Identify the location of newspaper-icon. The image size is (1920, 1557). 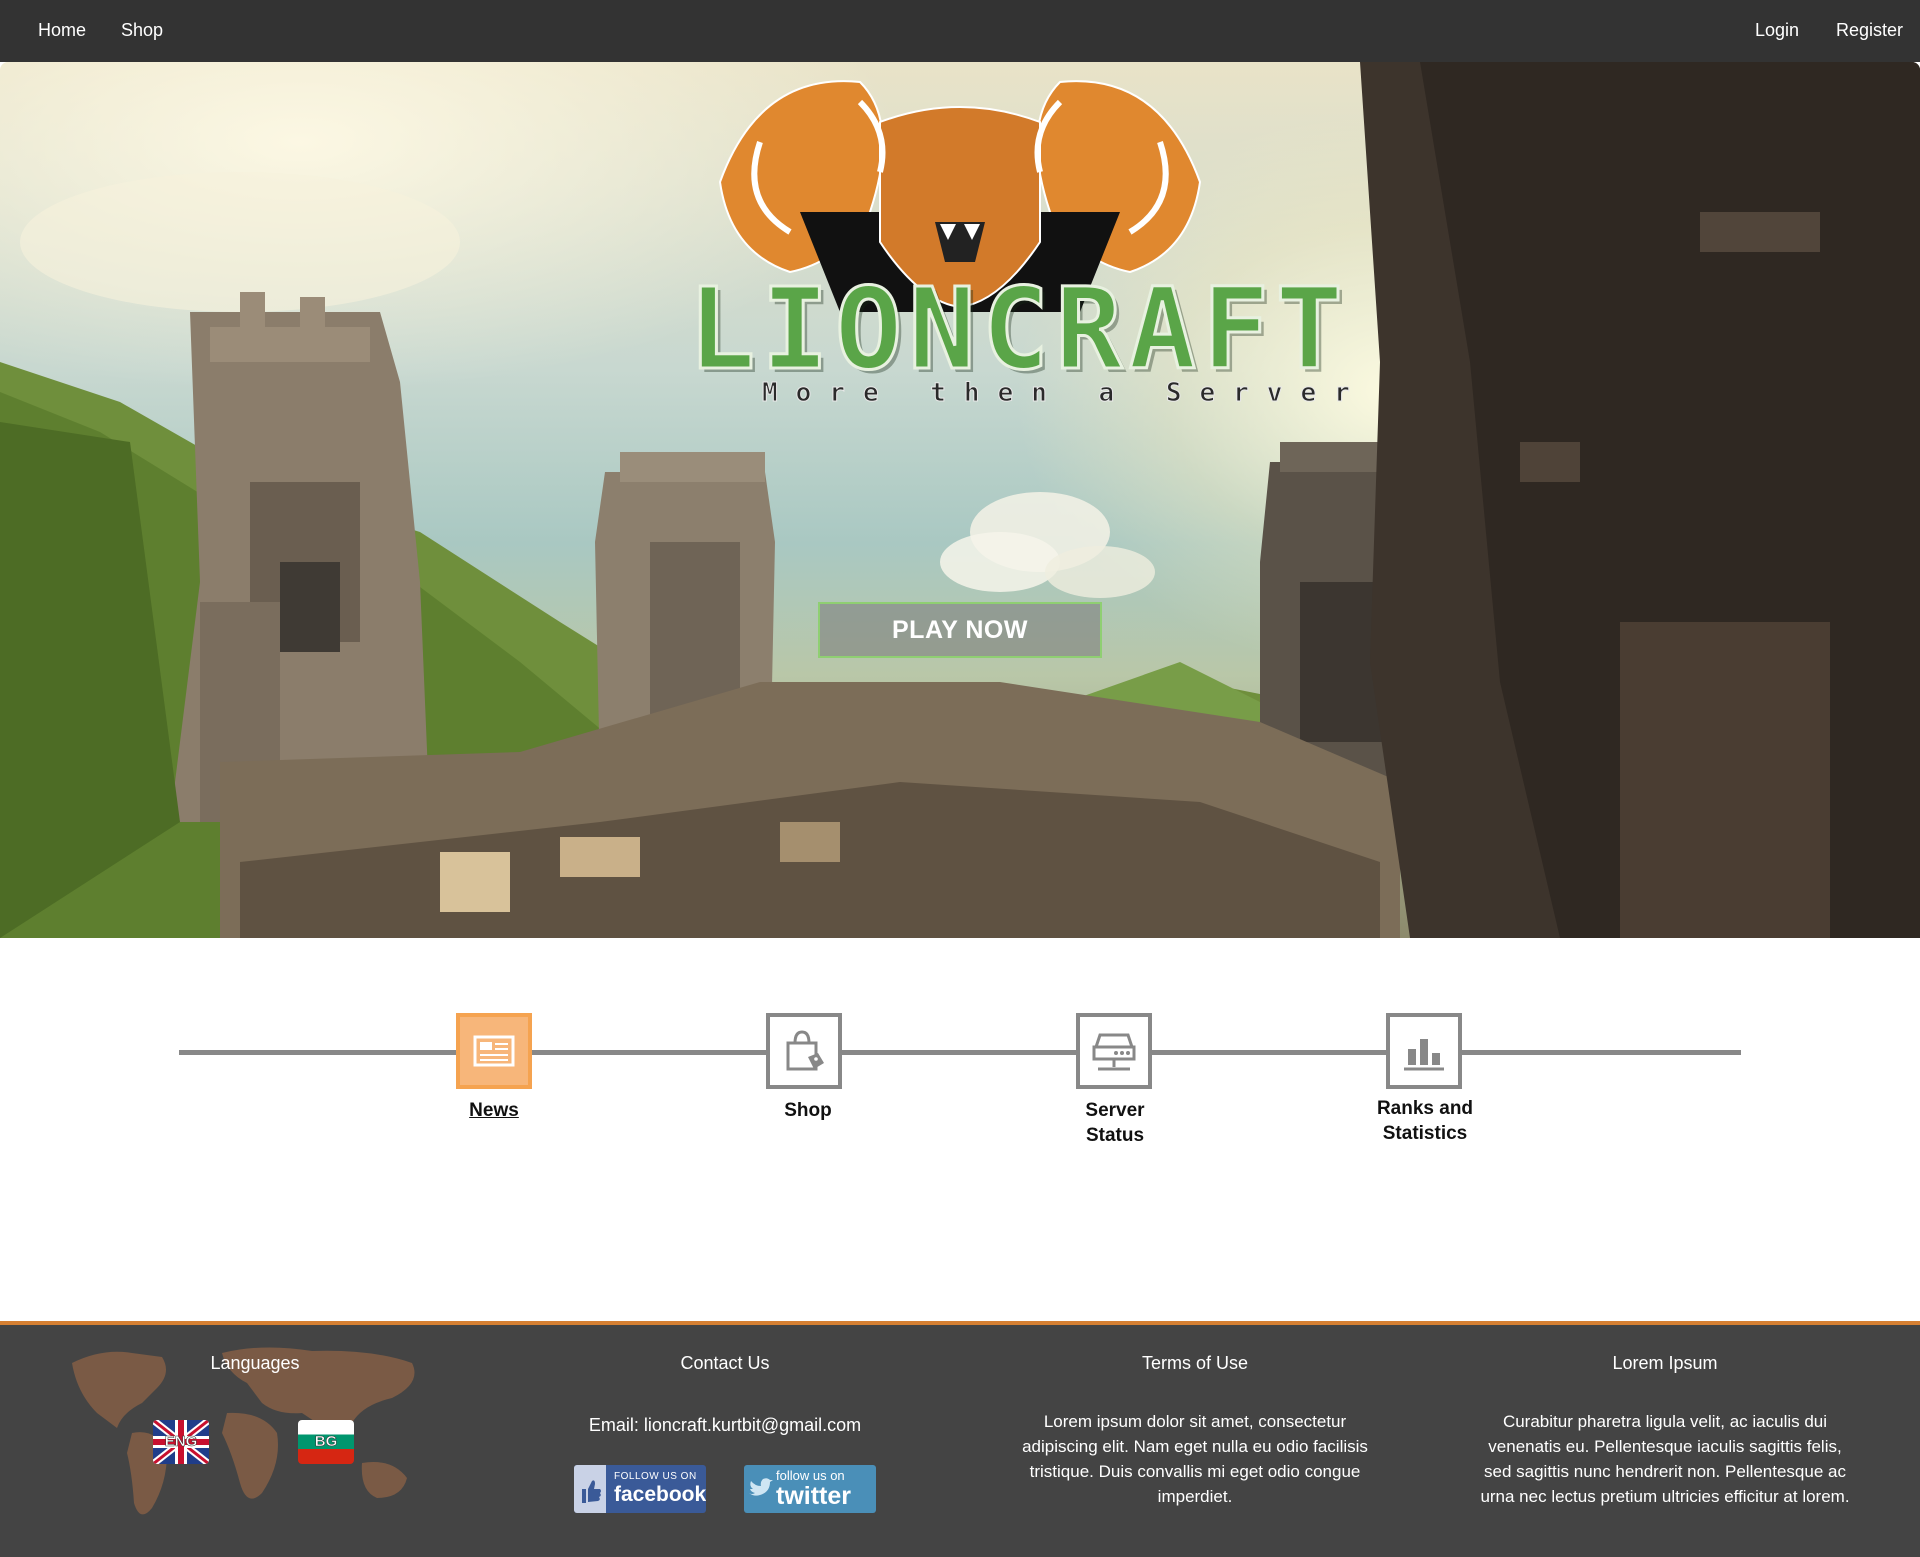
(494, 1051).